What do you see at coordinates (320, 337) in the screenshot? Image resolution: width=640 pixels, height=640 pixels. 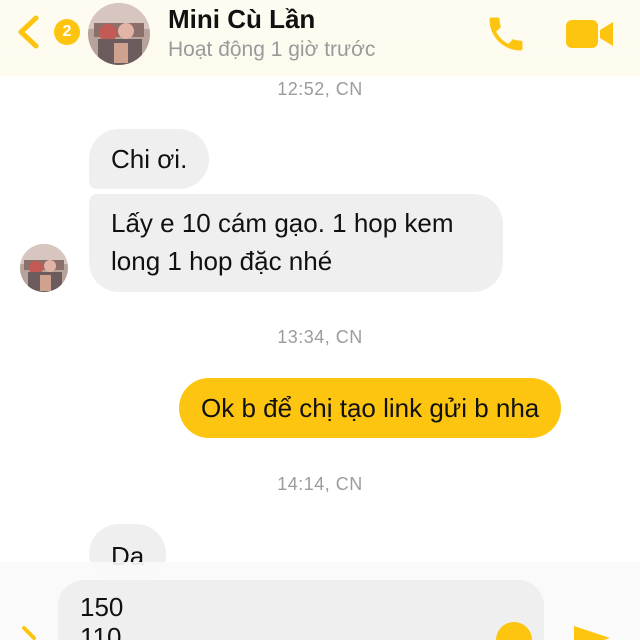 I see `timestamp: 13:34, CN` at bounding box center [320, 337].